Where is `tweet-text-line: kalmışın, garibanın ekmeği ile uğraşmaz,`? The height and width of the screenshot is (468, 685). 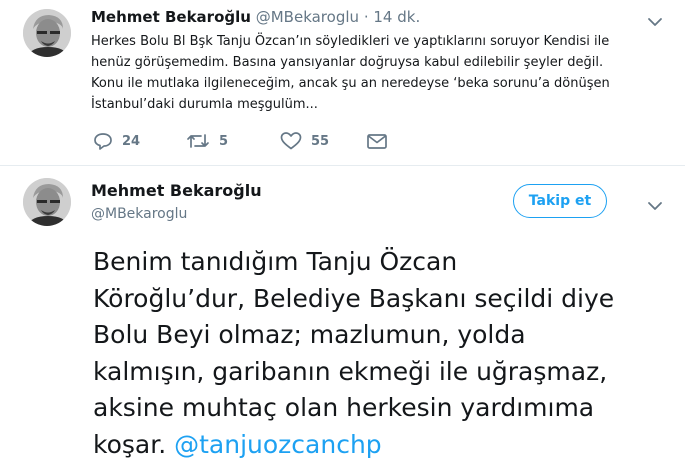
tweet-text-line: kalmışın, garibanın ekmeği ile uğraşmaz, is located at coordinates (350, 371).